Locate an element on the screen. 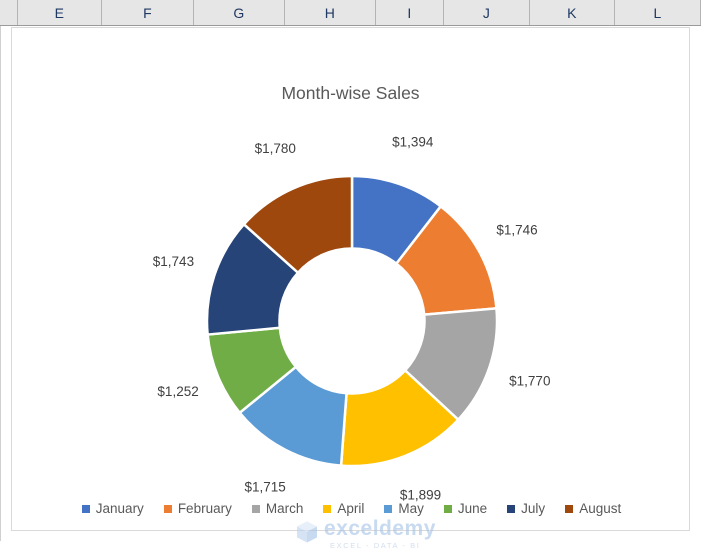 The height and width of the screenshot is (555, 701). column-header-E: E is located at coordinates (60, 12).